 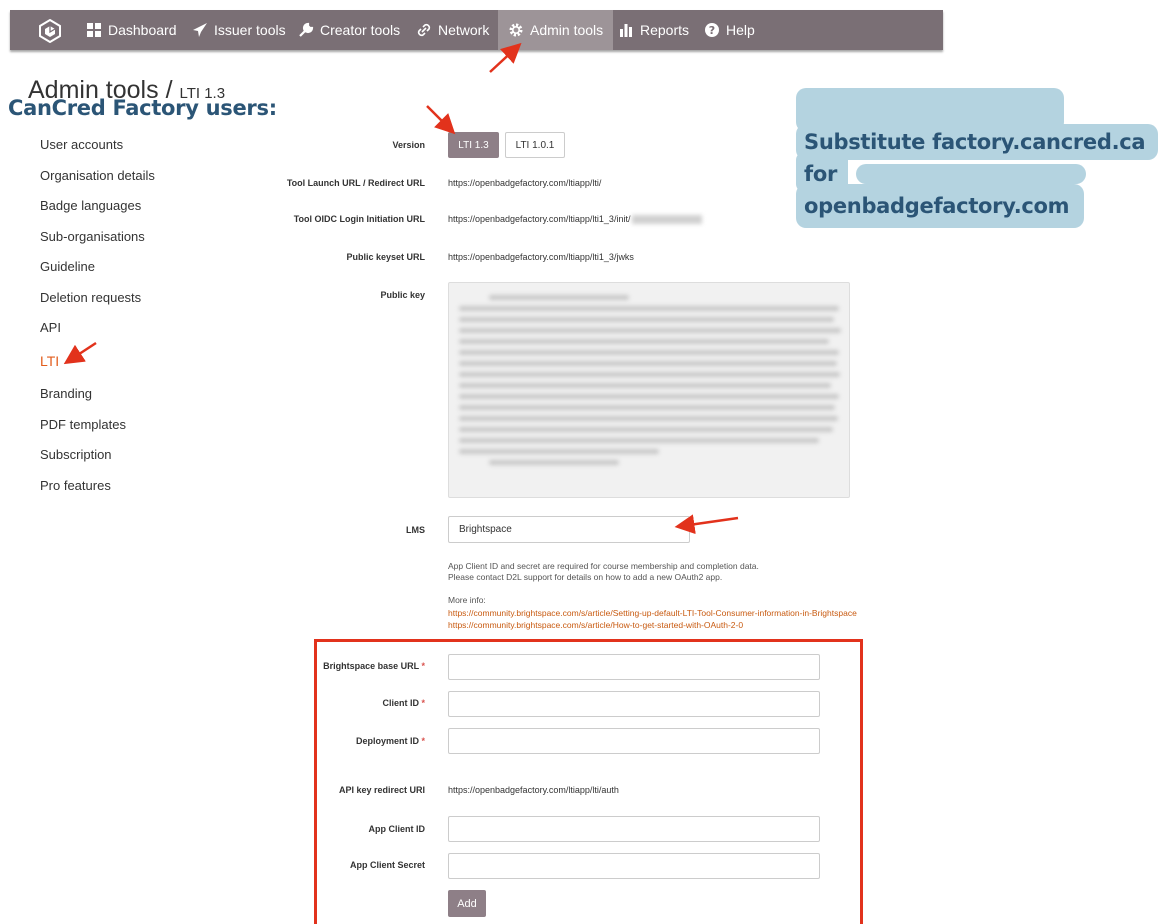 What do you see at coordinates (505, 57) in the screenshot?
I see `arrow-to-admin-tools` at bounding box center [505, 57].